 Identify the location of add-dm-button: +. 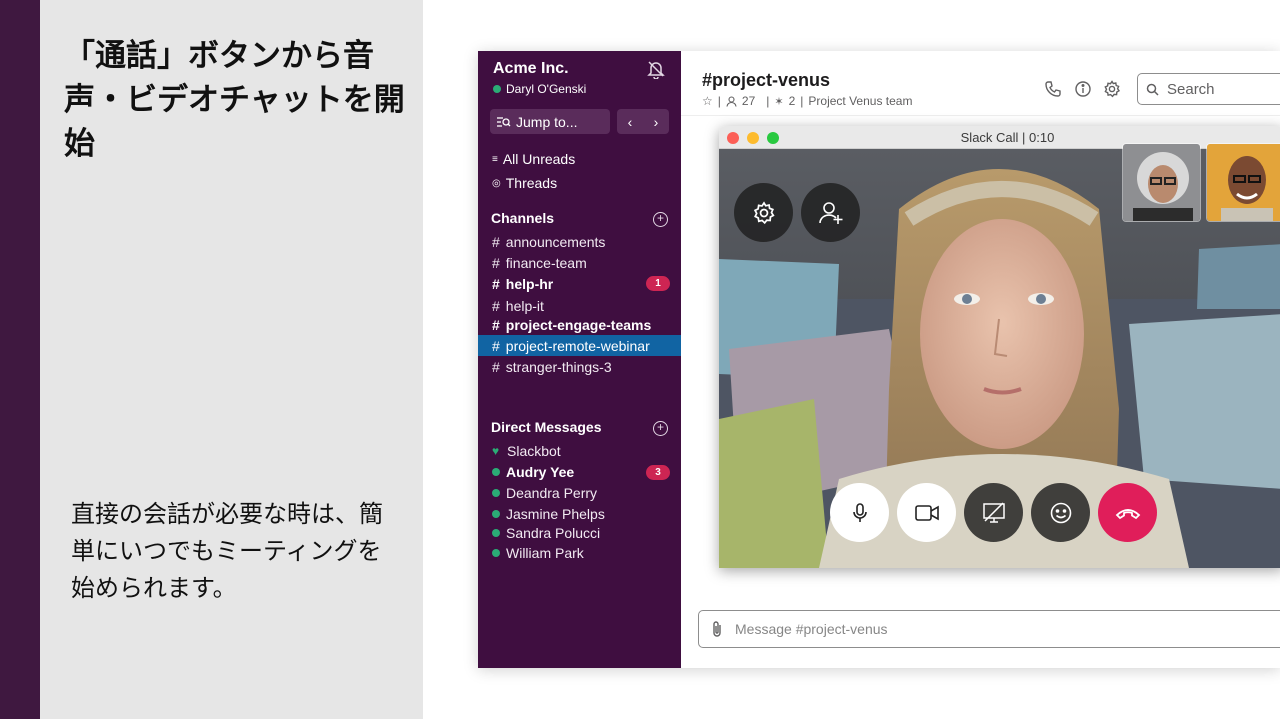
(660, 428).